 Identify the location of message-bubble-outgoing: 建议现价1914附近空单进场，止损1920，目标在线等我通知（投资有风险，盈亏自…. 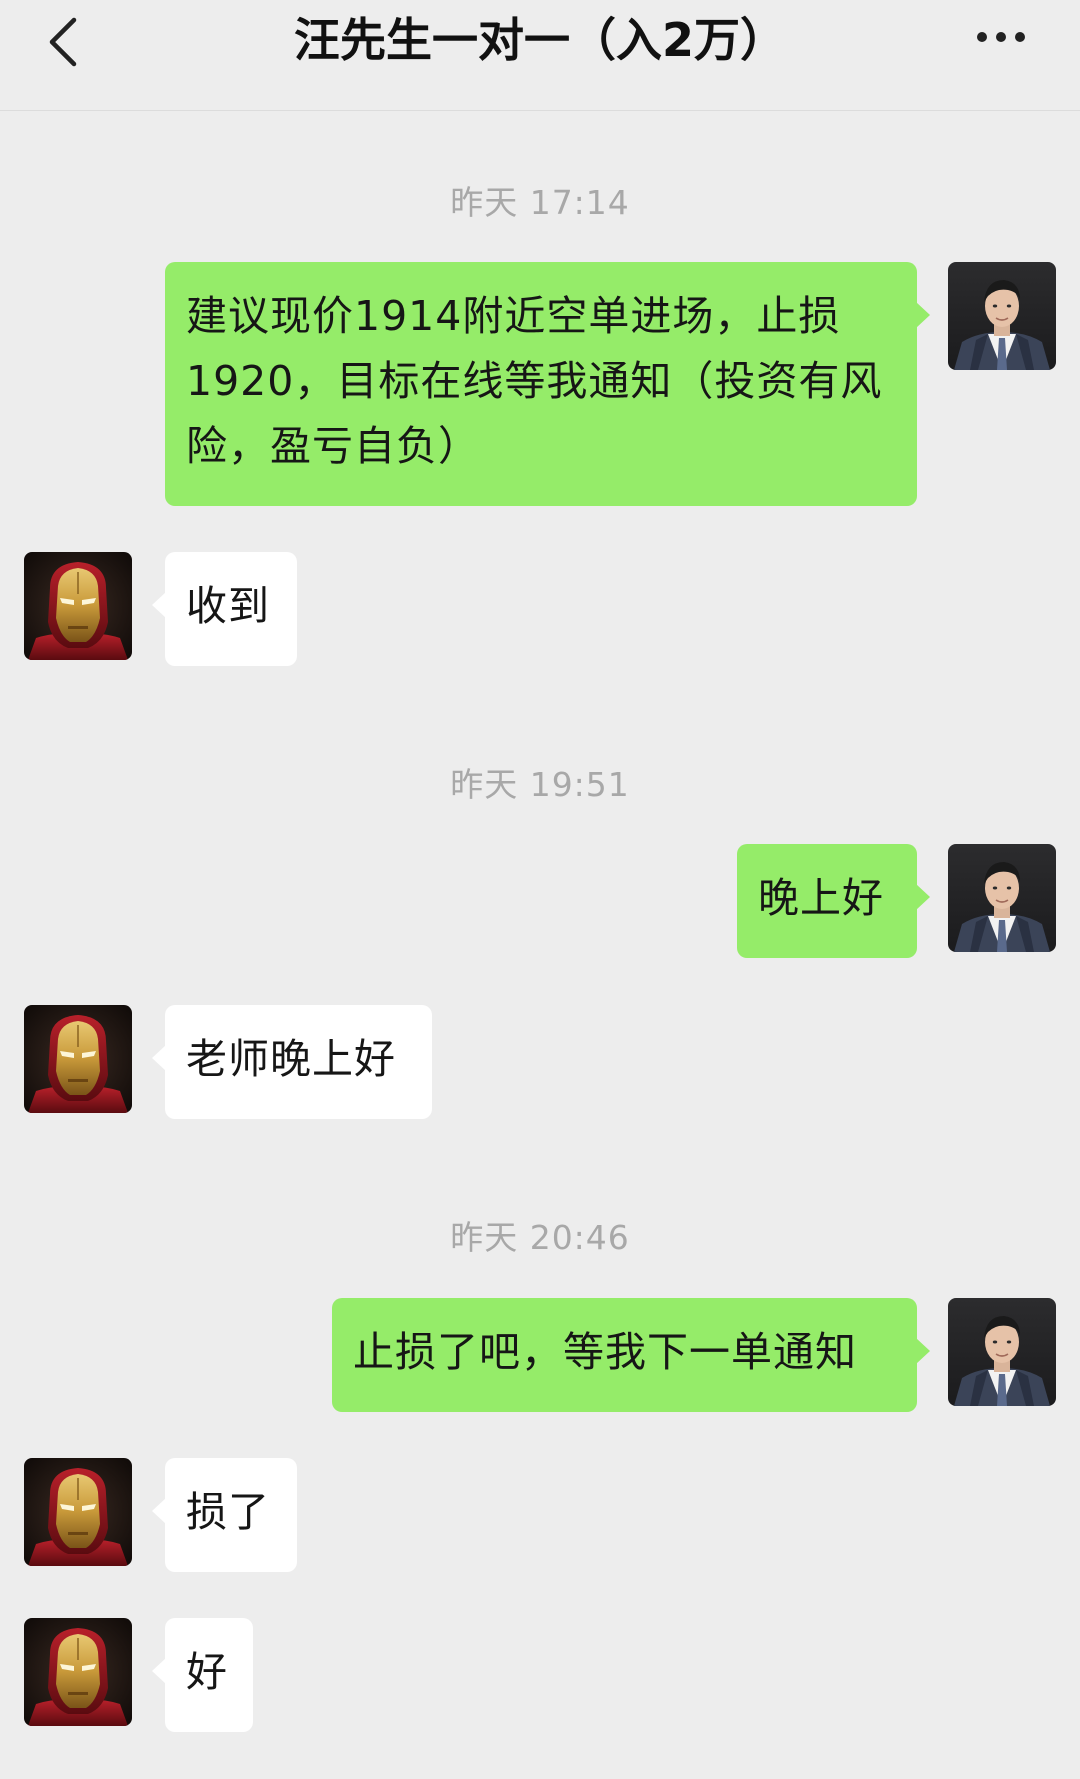
(547, 384).